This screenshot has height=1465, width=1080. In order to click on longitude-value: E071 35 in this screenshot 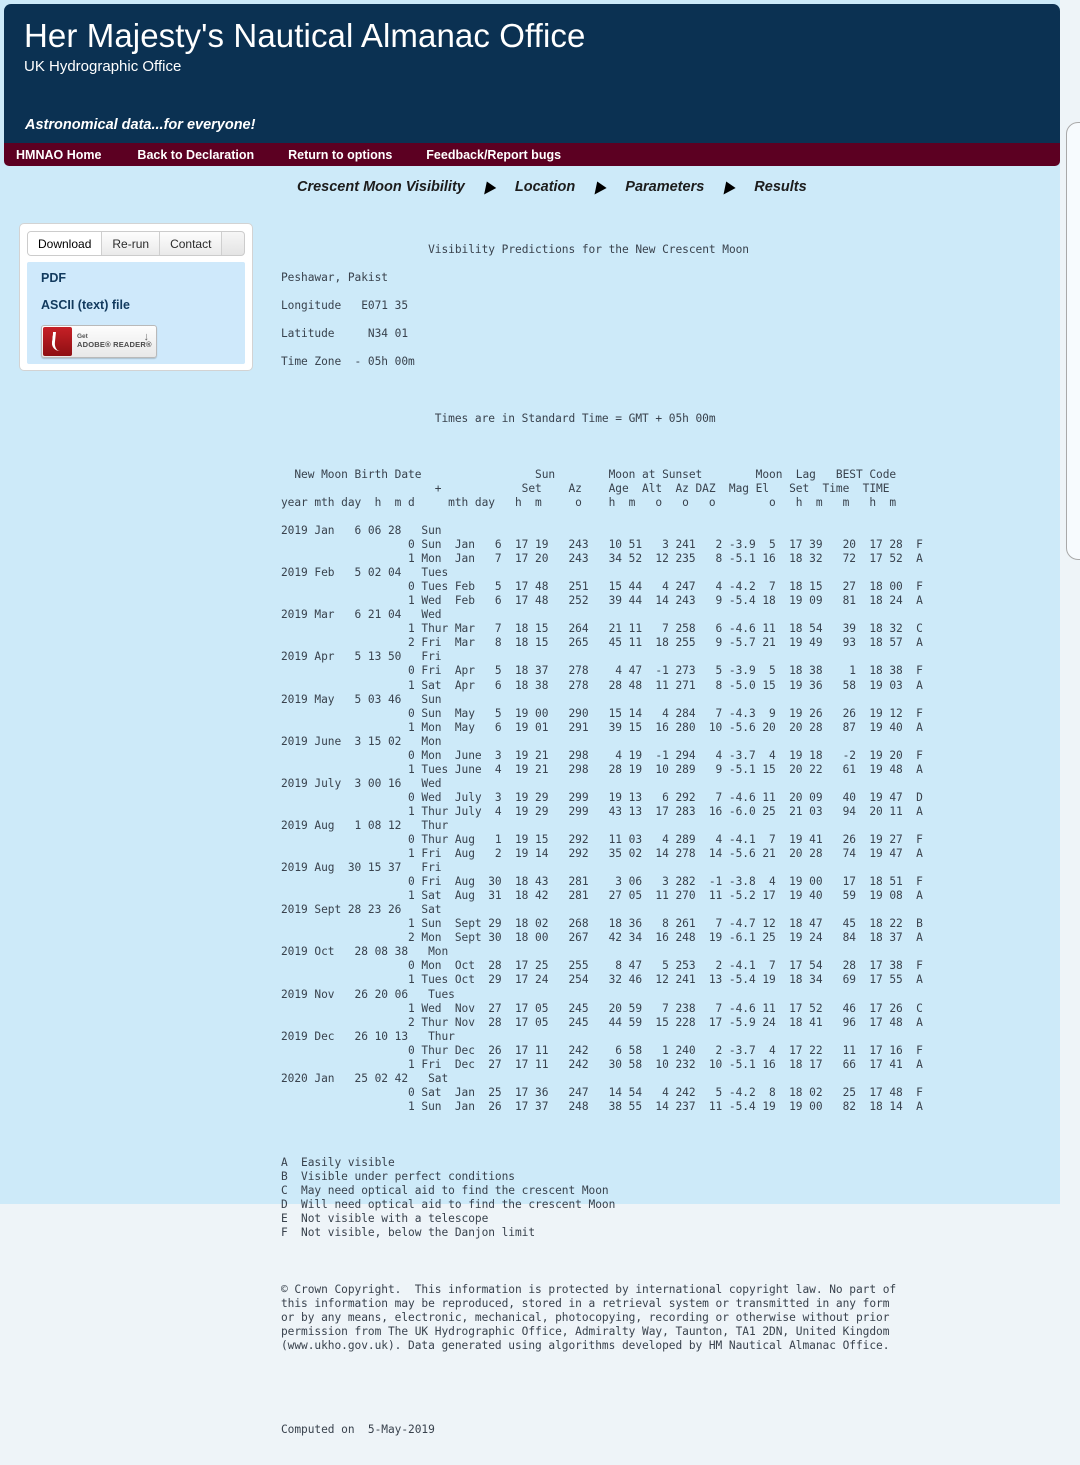, I will do `click(385, 306)`.